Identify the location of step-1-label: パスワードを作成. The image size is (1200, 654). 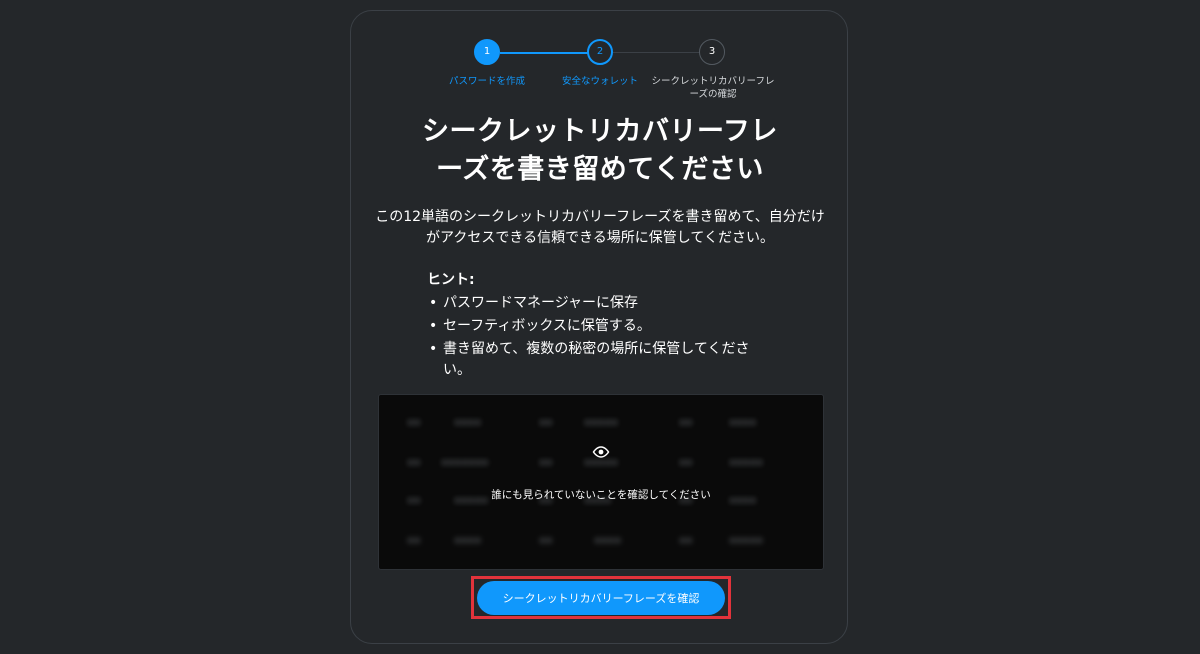
(486, 81).